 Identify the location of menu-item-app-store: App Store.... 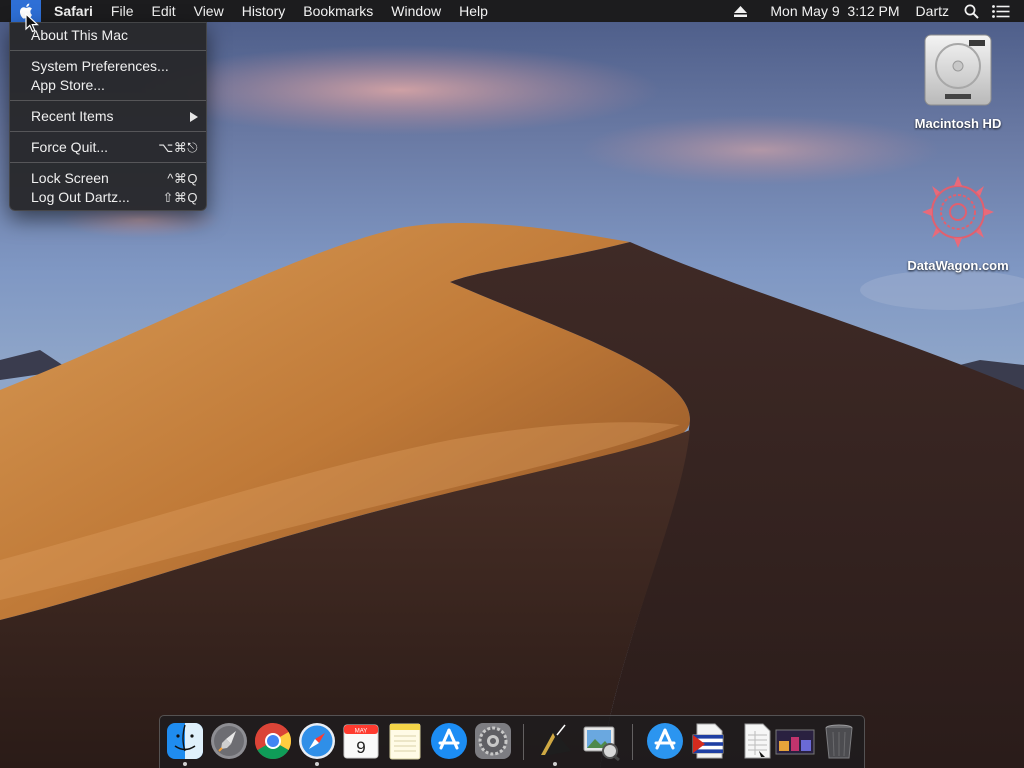
(108, 85).